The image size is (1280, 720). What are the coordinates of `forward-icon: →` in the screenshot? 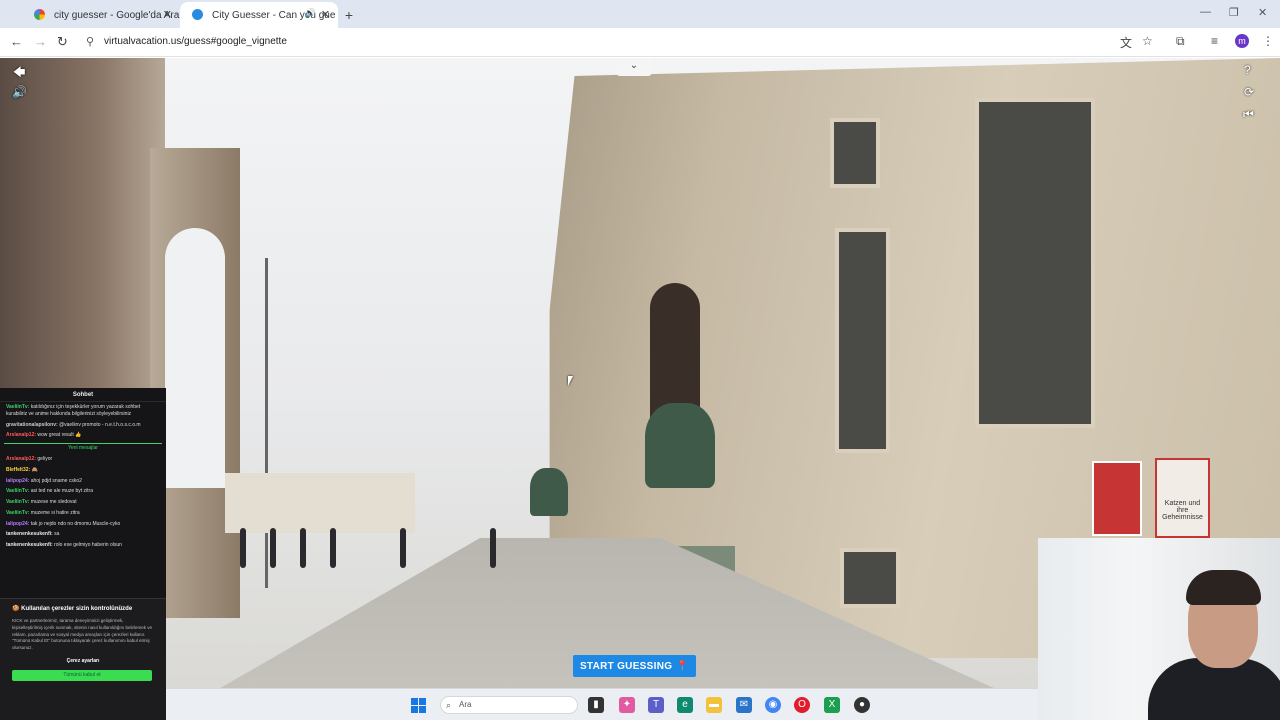 It's located at (40, 41).